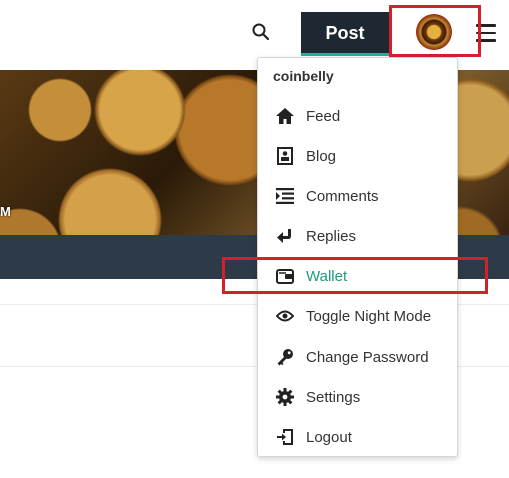  What do you see at coordinates (345, 34) in the screenshot?
I see `post-button: Post` at bounding box center [345, 34].